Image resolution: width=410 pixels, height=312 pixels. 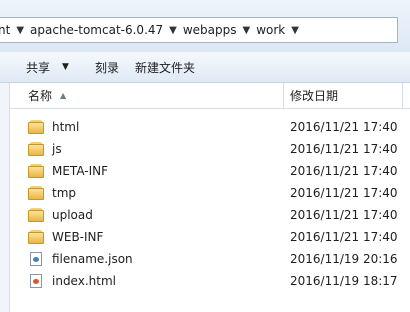 What do you see at coordinates (270, 30) in the screenshot?
I see `breadcrumb-item: work` at bounding box center [270, 30].